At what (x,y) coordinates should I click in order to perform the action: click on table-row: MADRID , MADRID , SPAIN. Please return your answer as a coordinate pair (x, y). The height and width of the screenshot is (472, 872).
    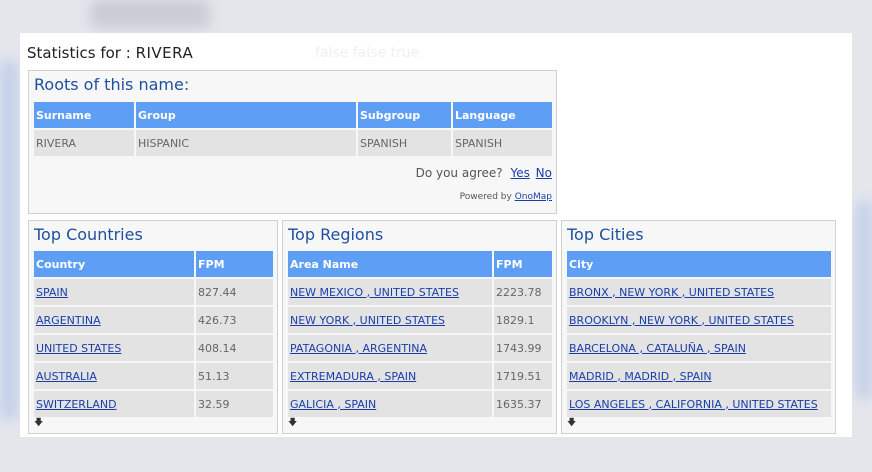
    Looking at the image, I should click on (699, 376).